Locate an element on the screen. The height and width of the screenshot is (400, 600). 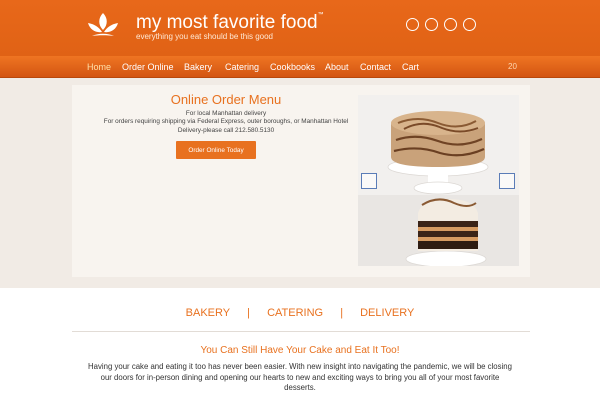
link-bakery: BAKERY is located at coordinates (208, 313).